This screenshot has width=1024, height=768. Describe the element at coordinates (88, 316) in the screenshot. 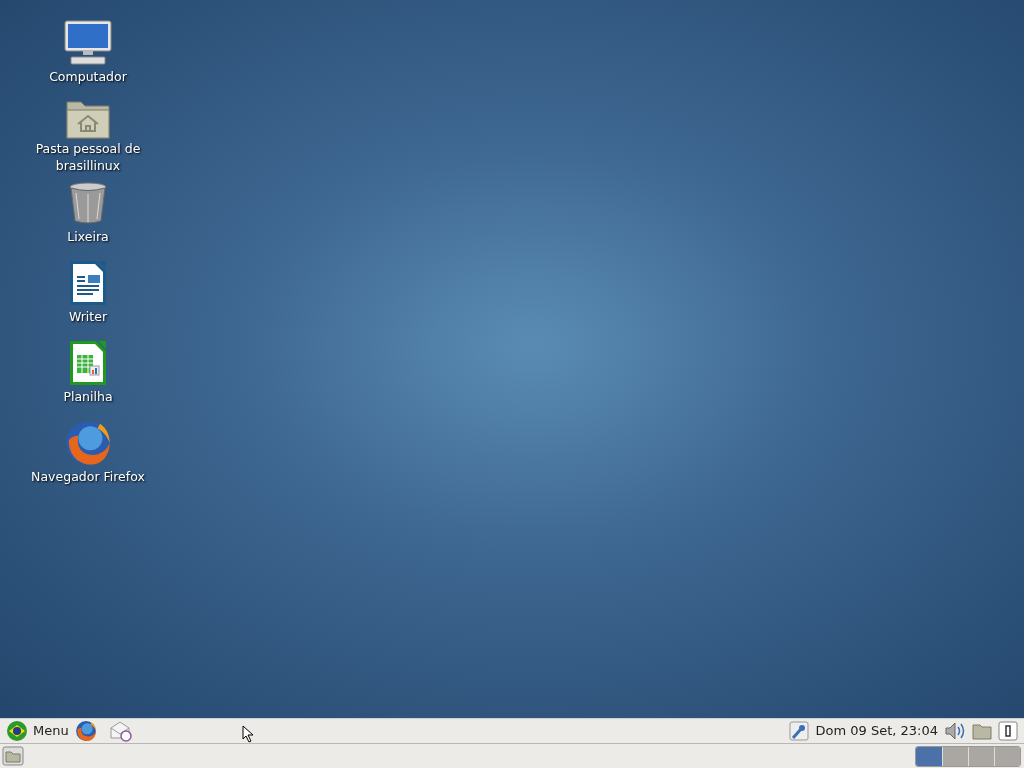

I see `shortcut-label: Writer` at that location.